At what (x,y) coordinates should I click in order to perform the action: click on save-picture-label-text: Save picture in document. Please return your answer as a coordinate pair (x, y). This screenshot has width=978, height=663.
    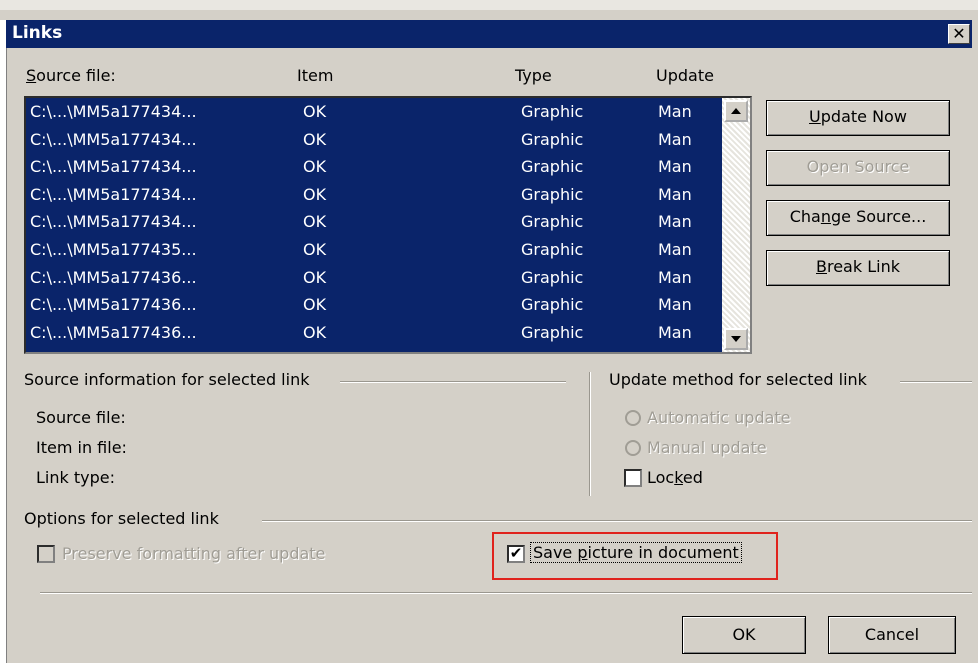
    Looking at the image, I should click on (636, 552).